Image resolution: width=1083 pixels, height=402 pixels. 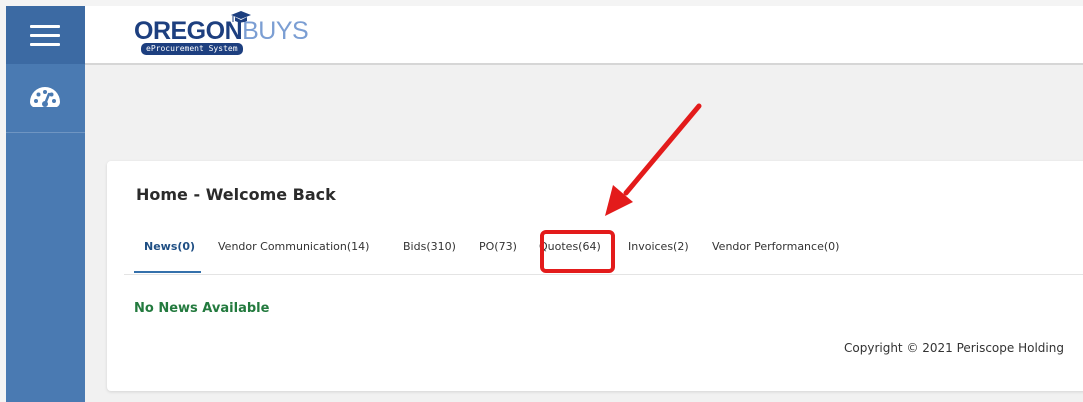 What do you see at coordinates (188, 31) in the screenshot?
I see `logo-primary-text: OREGON` at bounding box center [188, 31].